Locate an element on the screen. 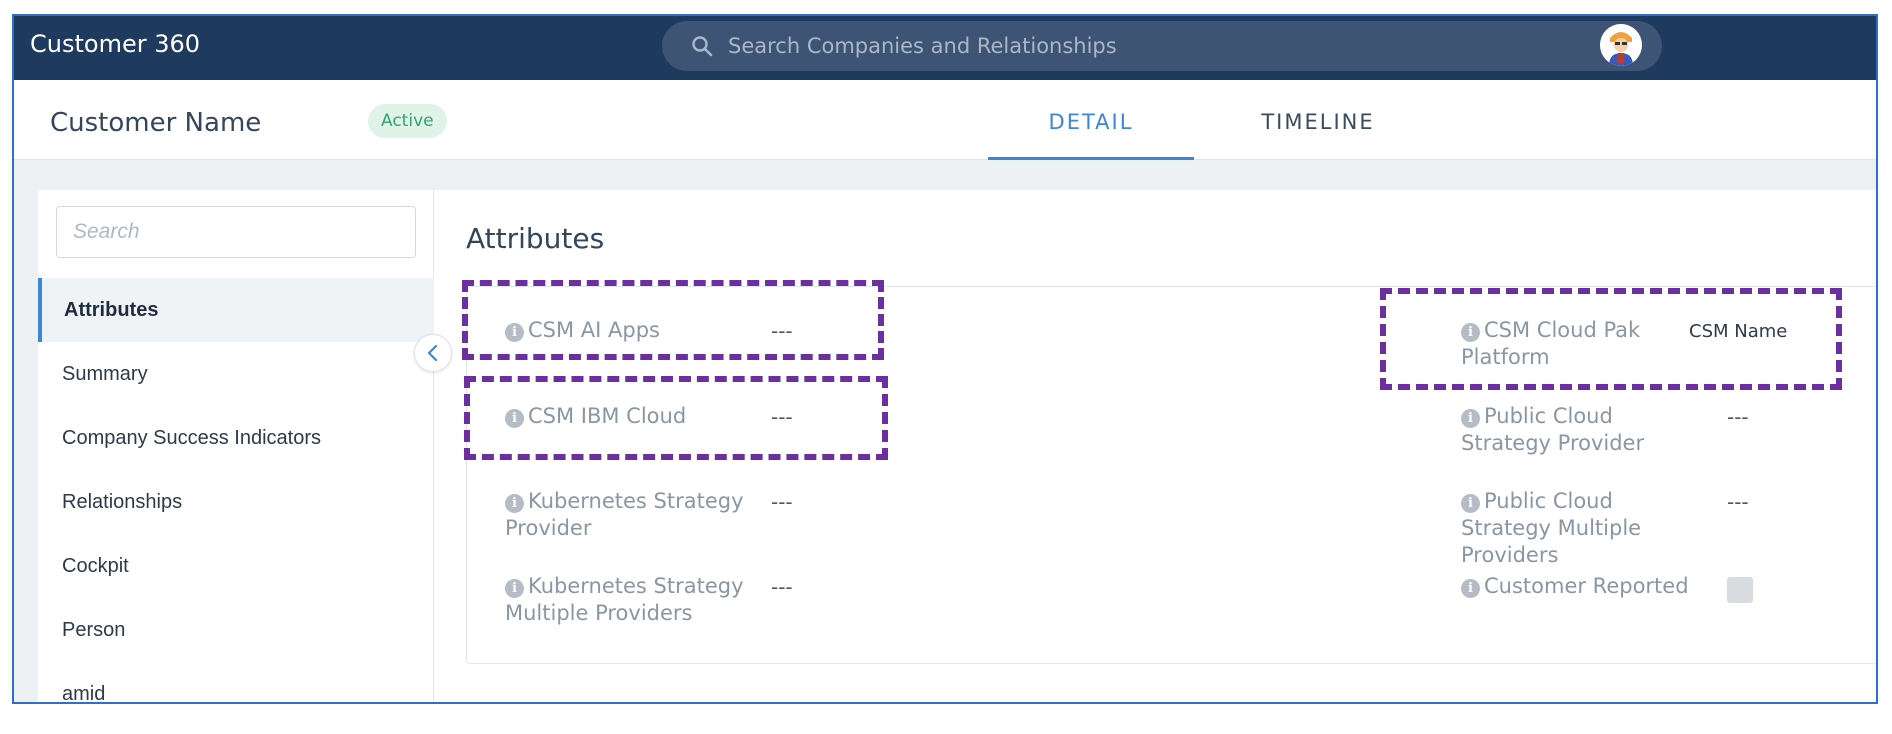 This screenshot has width=1892, height=734. tab-timeline: TIMELINE is located at coordinates (1318, 131).